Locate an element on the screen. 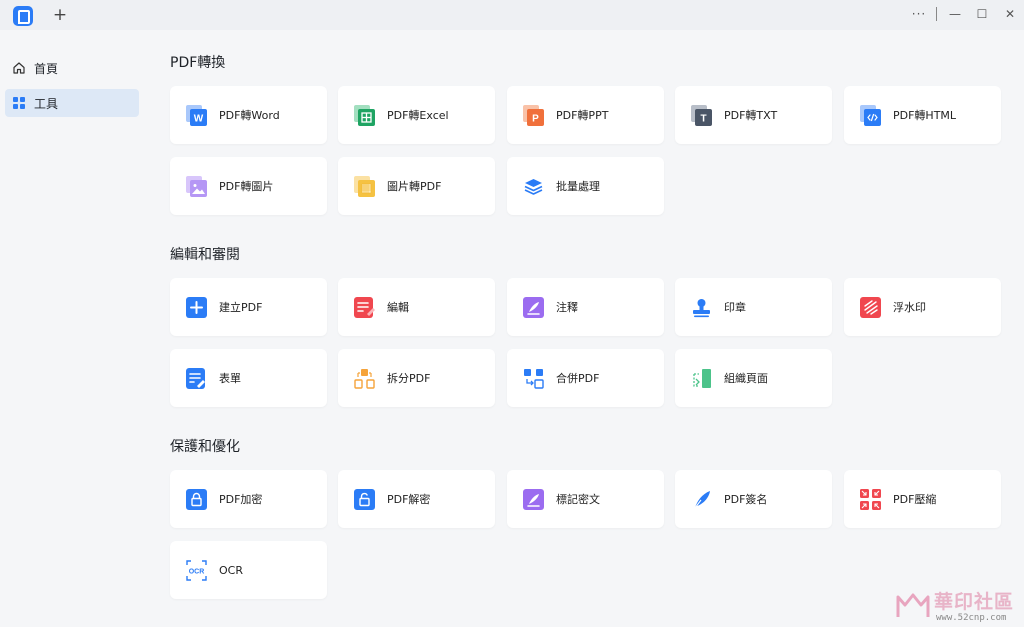 The height and width of the screenshot is (627, 1024). site-watermark: 華印社區 www.52cnp.com is located at coordinates (960, 606).